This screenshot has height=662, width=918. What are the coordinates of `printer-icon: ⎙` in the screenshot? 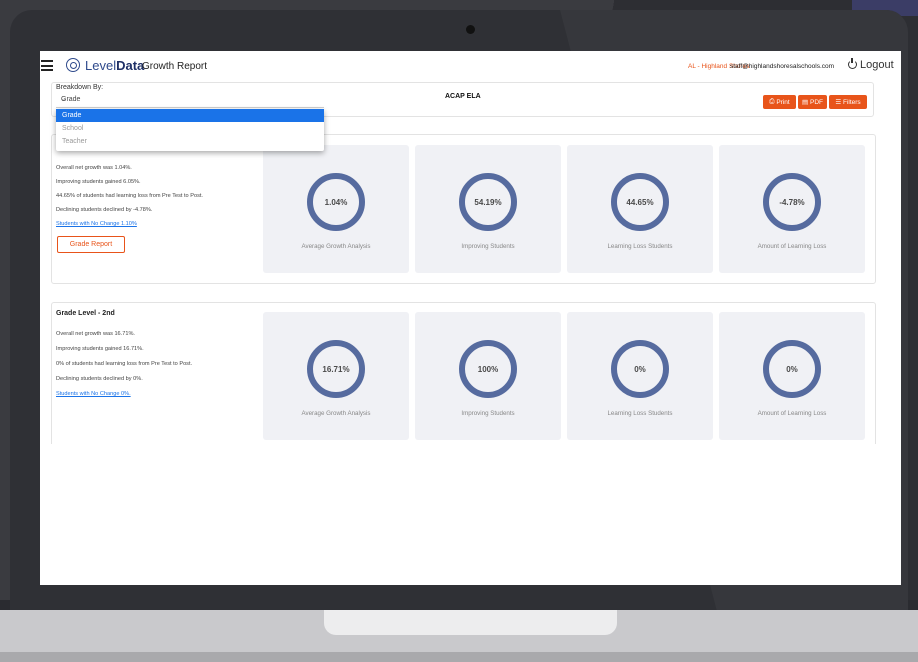 It's located at (772, 101).